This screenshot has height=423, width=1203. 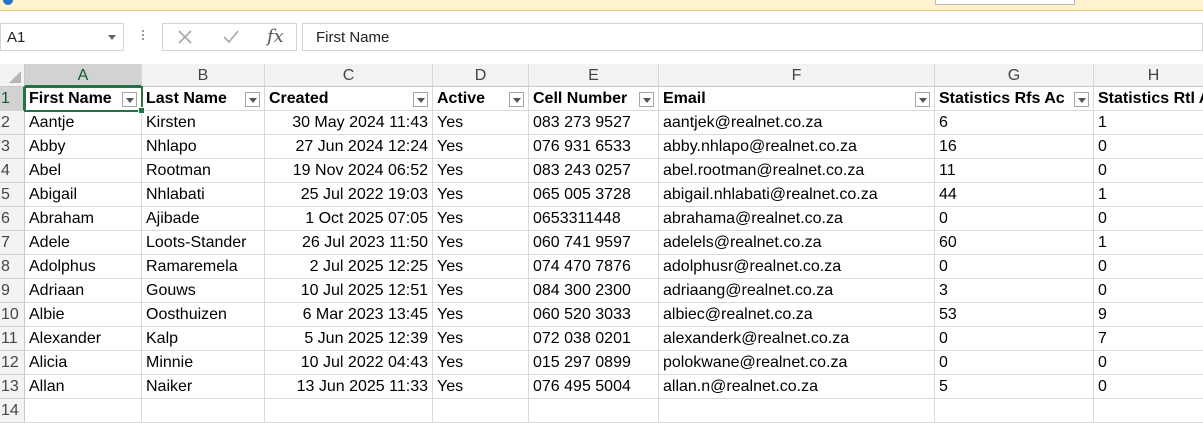 What do you see at coordinates (203, 243) in the screenshot?
I see `table-cell: Loots-Stander` at bounding box center [203, 243].